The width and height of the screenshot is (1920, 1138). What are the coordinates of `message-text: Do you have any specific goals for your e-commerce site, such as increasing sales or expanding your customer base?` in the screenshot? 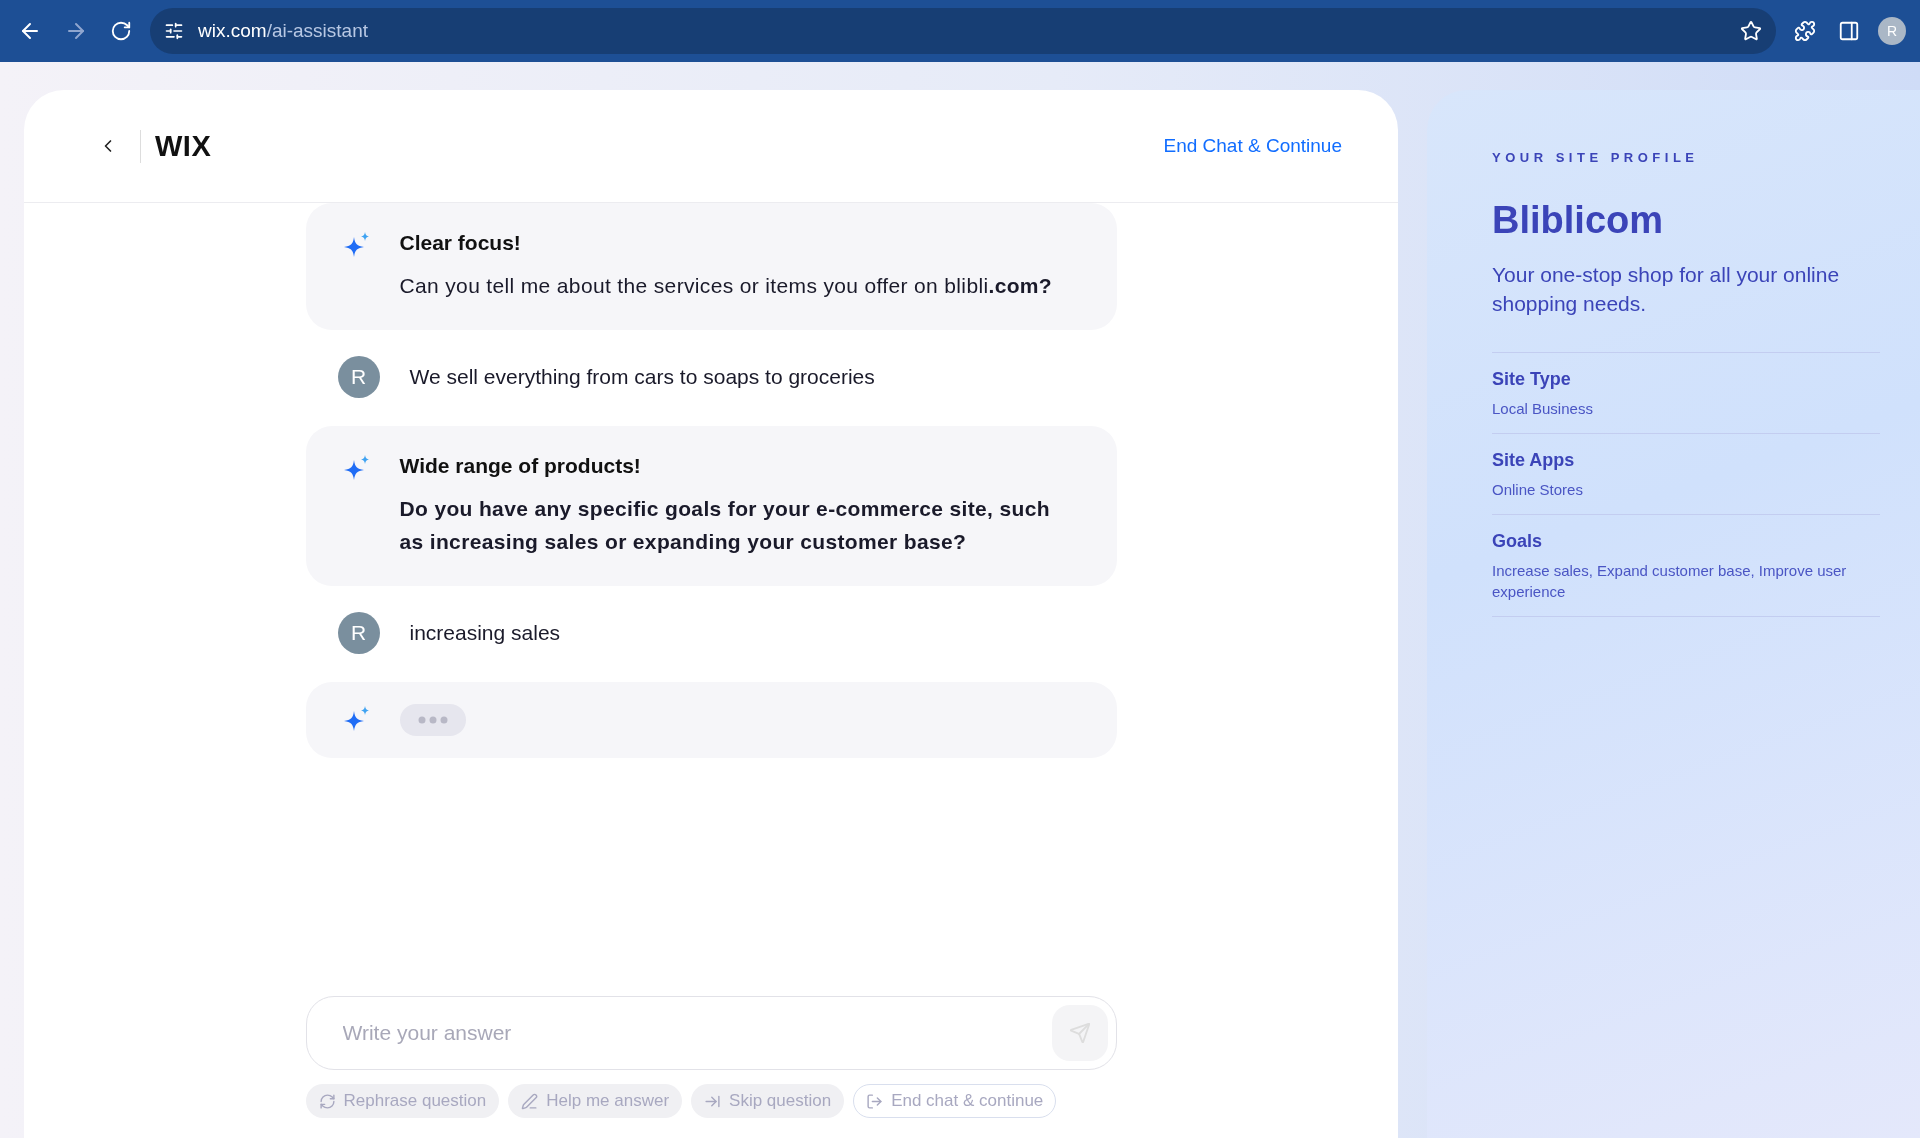 It's located at (725, 525).